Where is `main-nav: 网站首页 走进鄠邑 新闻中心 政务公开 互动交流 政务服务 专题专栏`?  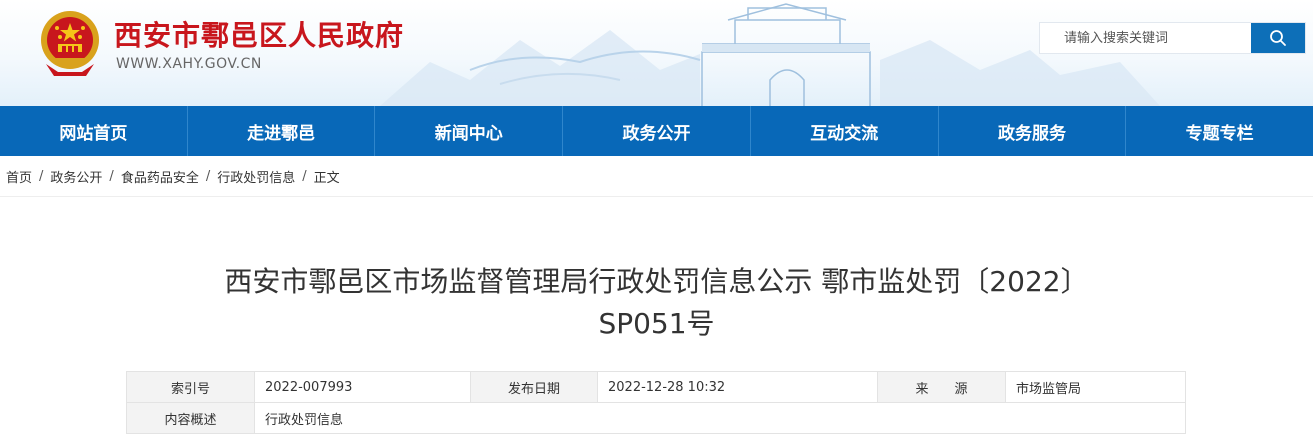
main-nav: 网站首页 走进鄠邑 新闻中心 政务公开 互动交流 政务服务 专题专栏 is located at coordinates (656, 131).